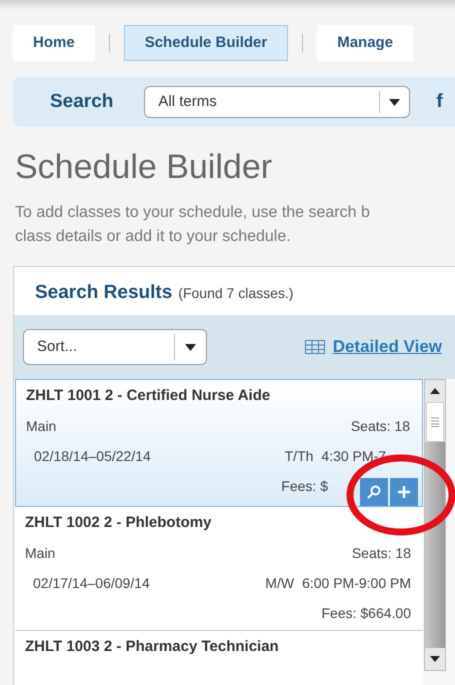 Image resolution: width=455 pixels, height=685 pixels. What do you see at coordinates (82, 102) in the screenshot?
I see `search-label: Search` at bounding box center [82, 102].